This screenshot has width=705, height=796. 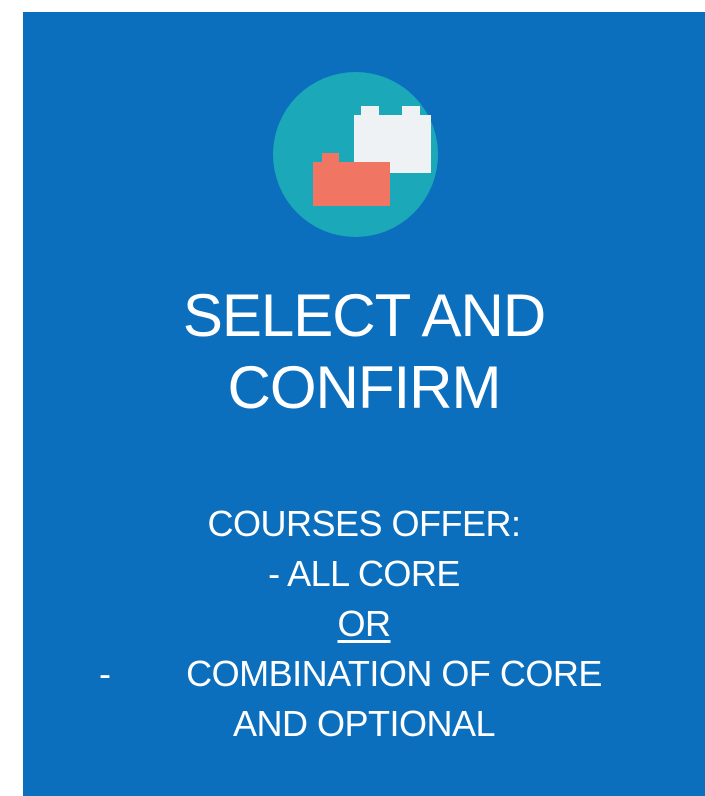 I want to click on body-line-combination: - COMBINATION OF CORE, so click(x=364, y=674).